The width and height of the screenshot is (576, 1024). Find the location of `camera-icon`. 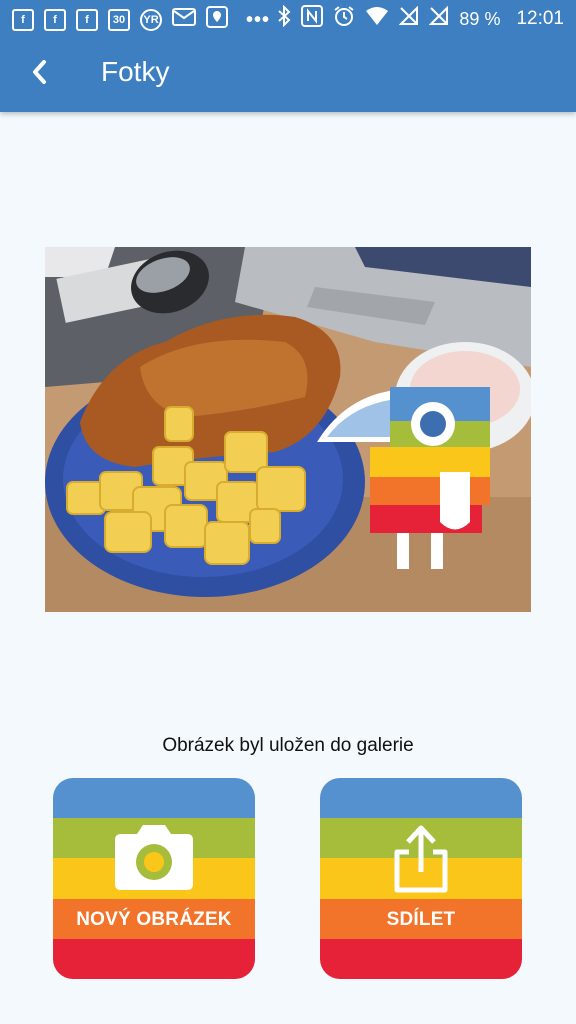

camera-icon is located at coordinates (154, 857).